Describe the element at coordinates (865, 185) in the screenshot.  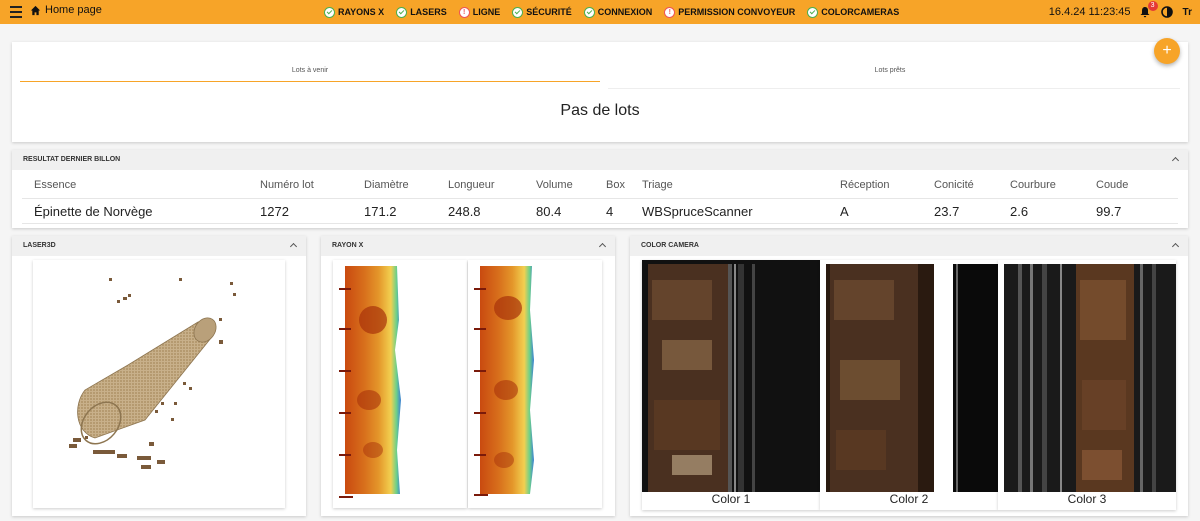
I see `header-cell: Réception` at that location.